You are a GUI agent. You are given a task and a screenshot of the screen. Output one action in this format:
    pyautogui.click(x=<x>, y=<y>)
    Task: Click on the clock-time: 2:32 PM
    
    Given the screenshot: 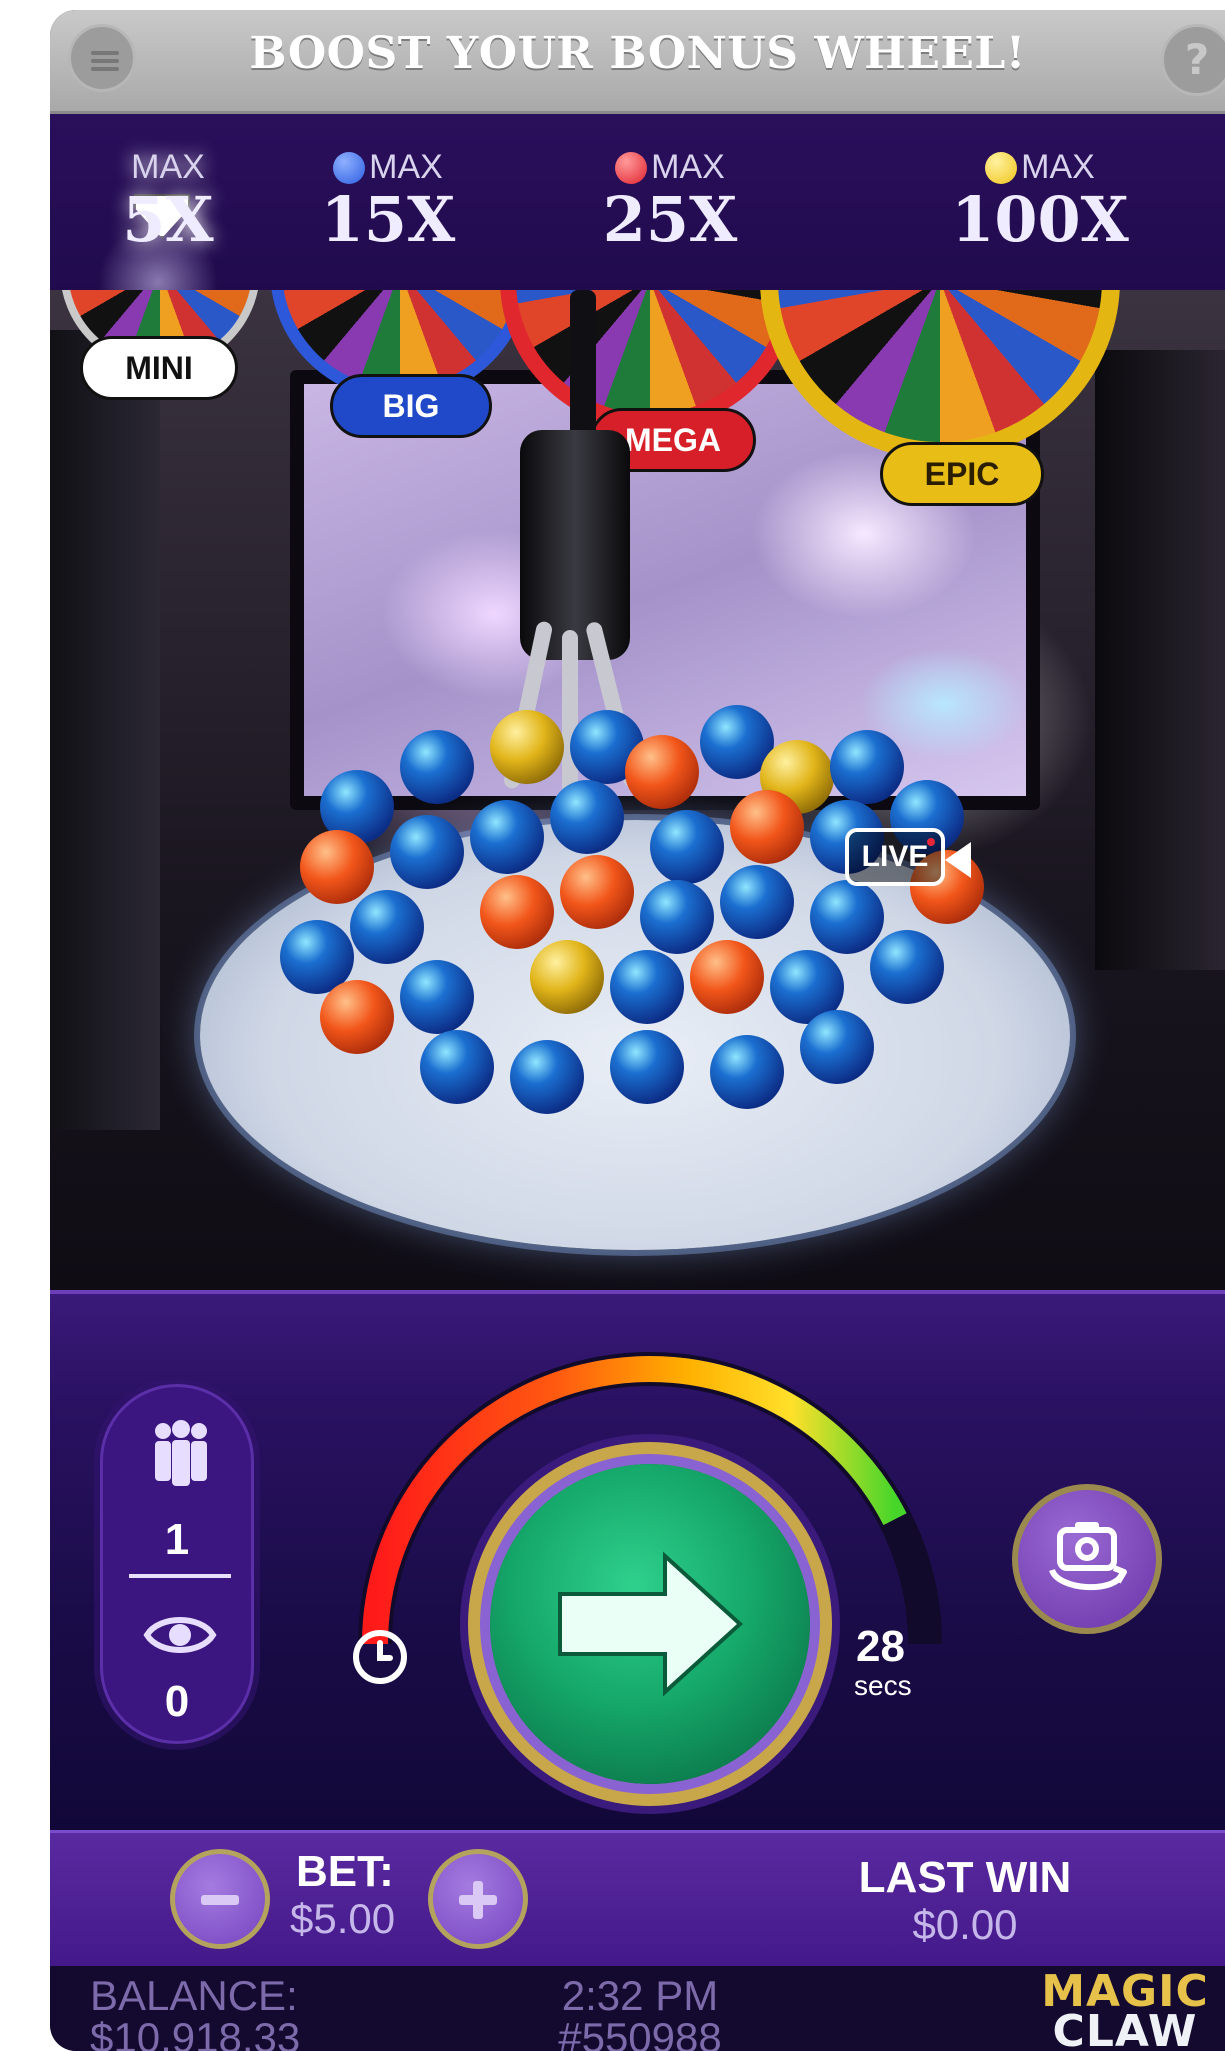 What is the action you would take?
    pyautogui.click(x=640, y=1995)
    